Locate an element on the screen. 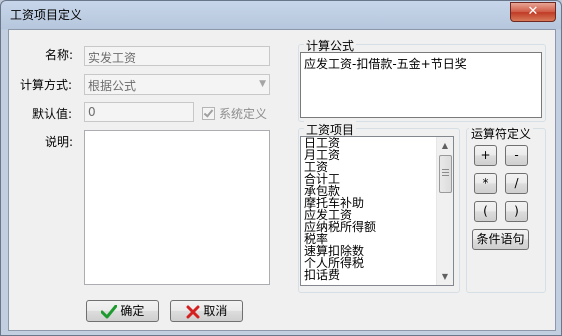 The width and height of the screenshot is (562, 336). title-bar: 工资项目定义 ✕ is located at coordinates (281, 14).